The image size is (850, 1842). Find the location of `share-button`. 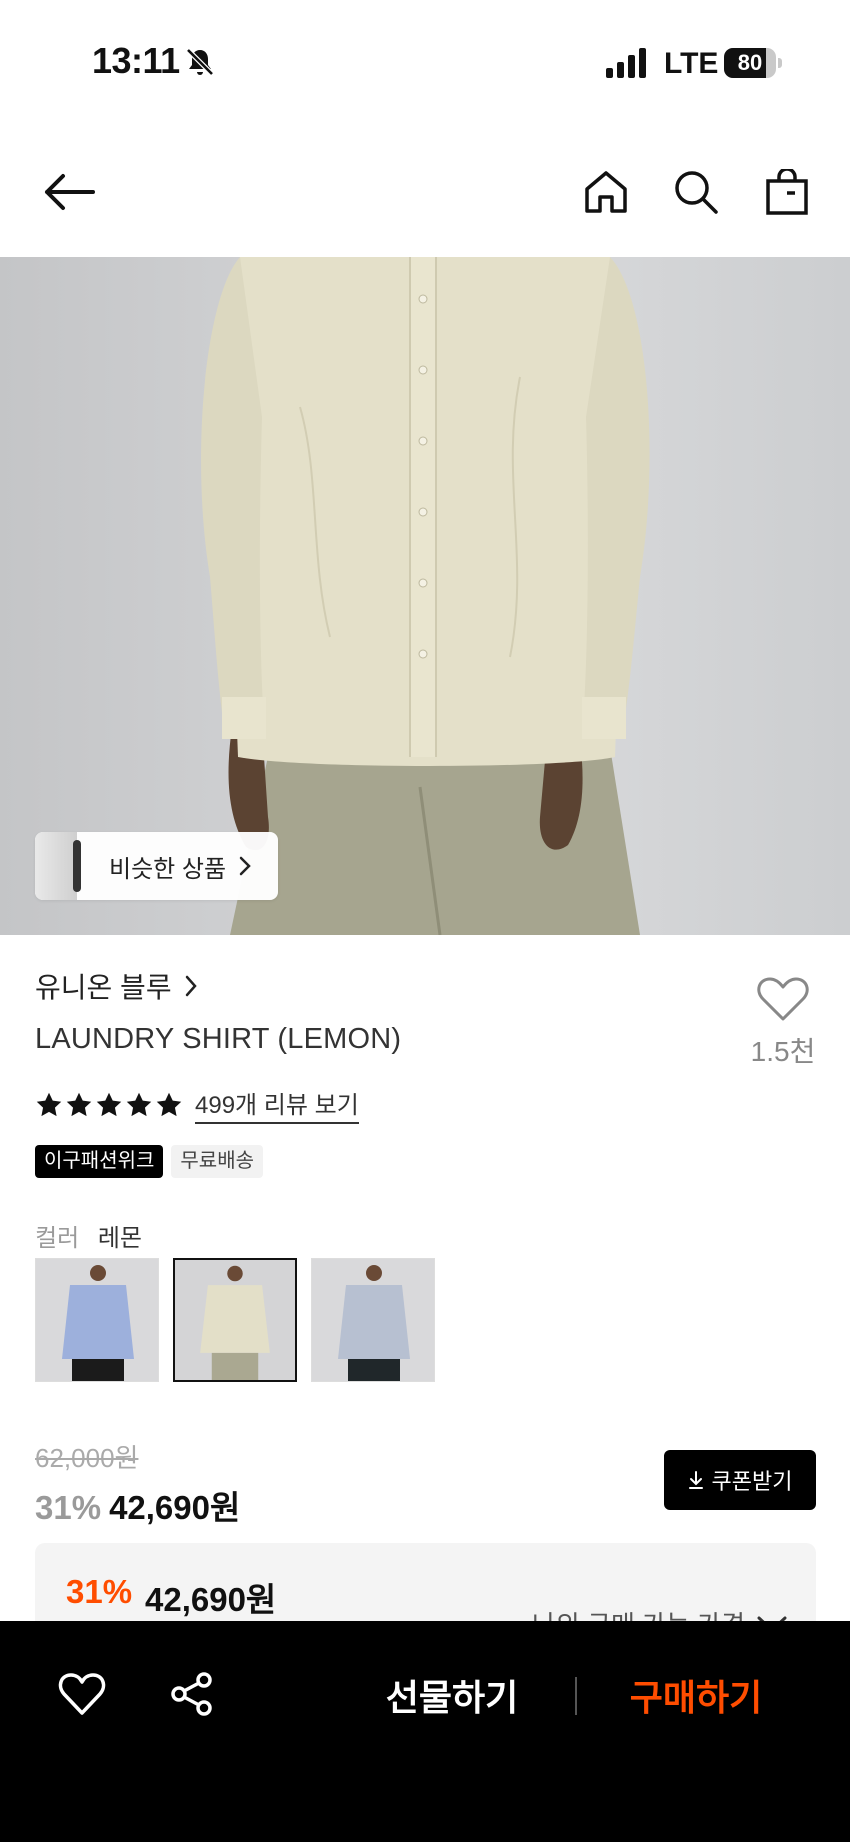

share-button is located at coordinates (192, 1694).